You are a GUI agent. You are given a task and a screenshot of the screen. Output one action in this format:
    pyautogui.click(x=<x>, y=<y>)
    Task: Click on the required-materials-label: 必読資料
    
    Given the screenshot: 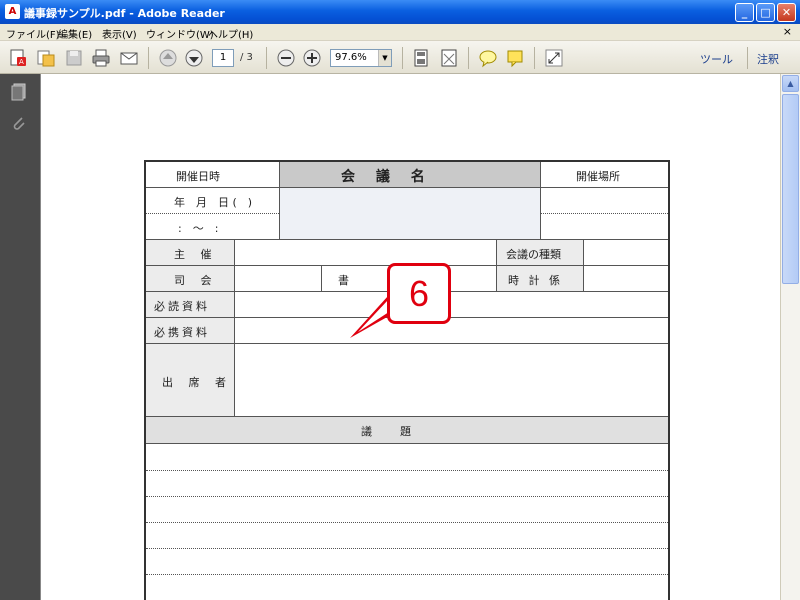 What is the action you would take?
    pyautogui.click(x=182, y=306)
    